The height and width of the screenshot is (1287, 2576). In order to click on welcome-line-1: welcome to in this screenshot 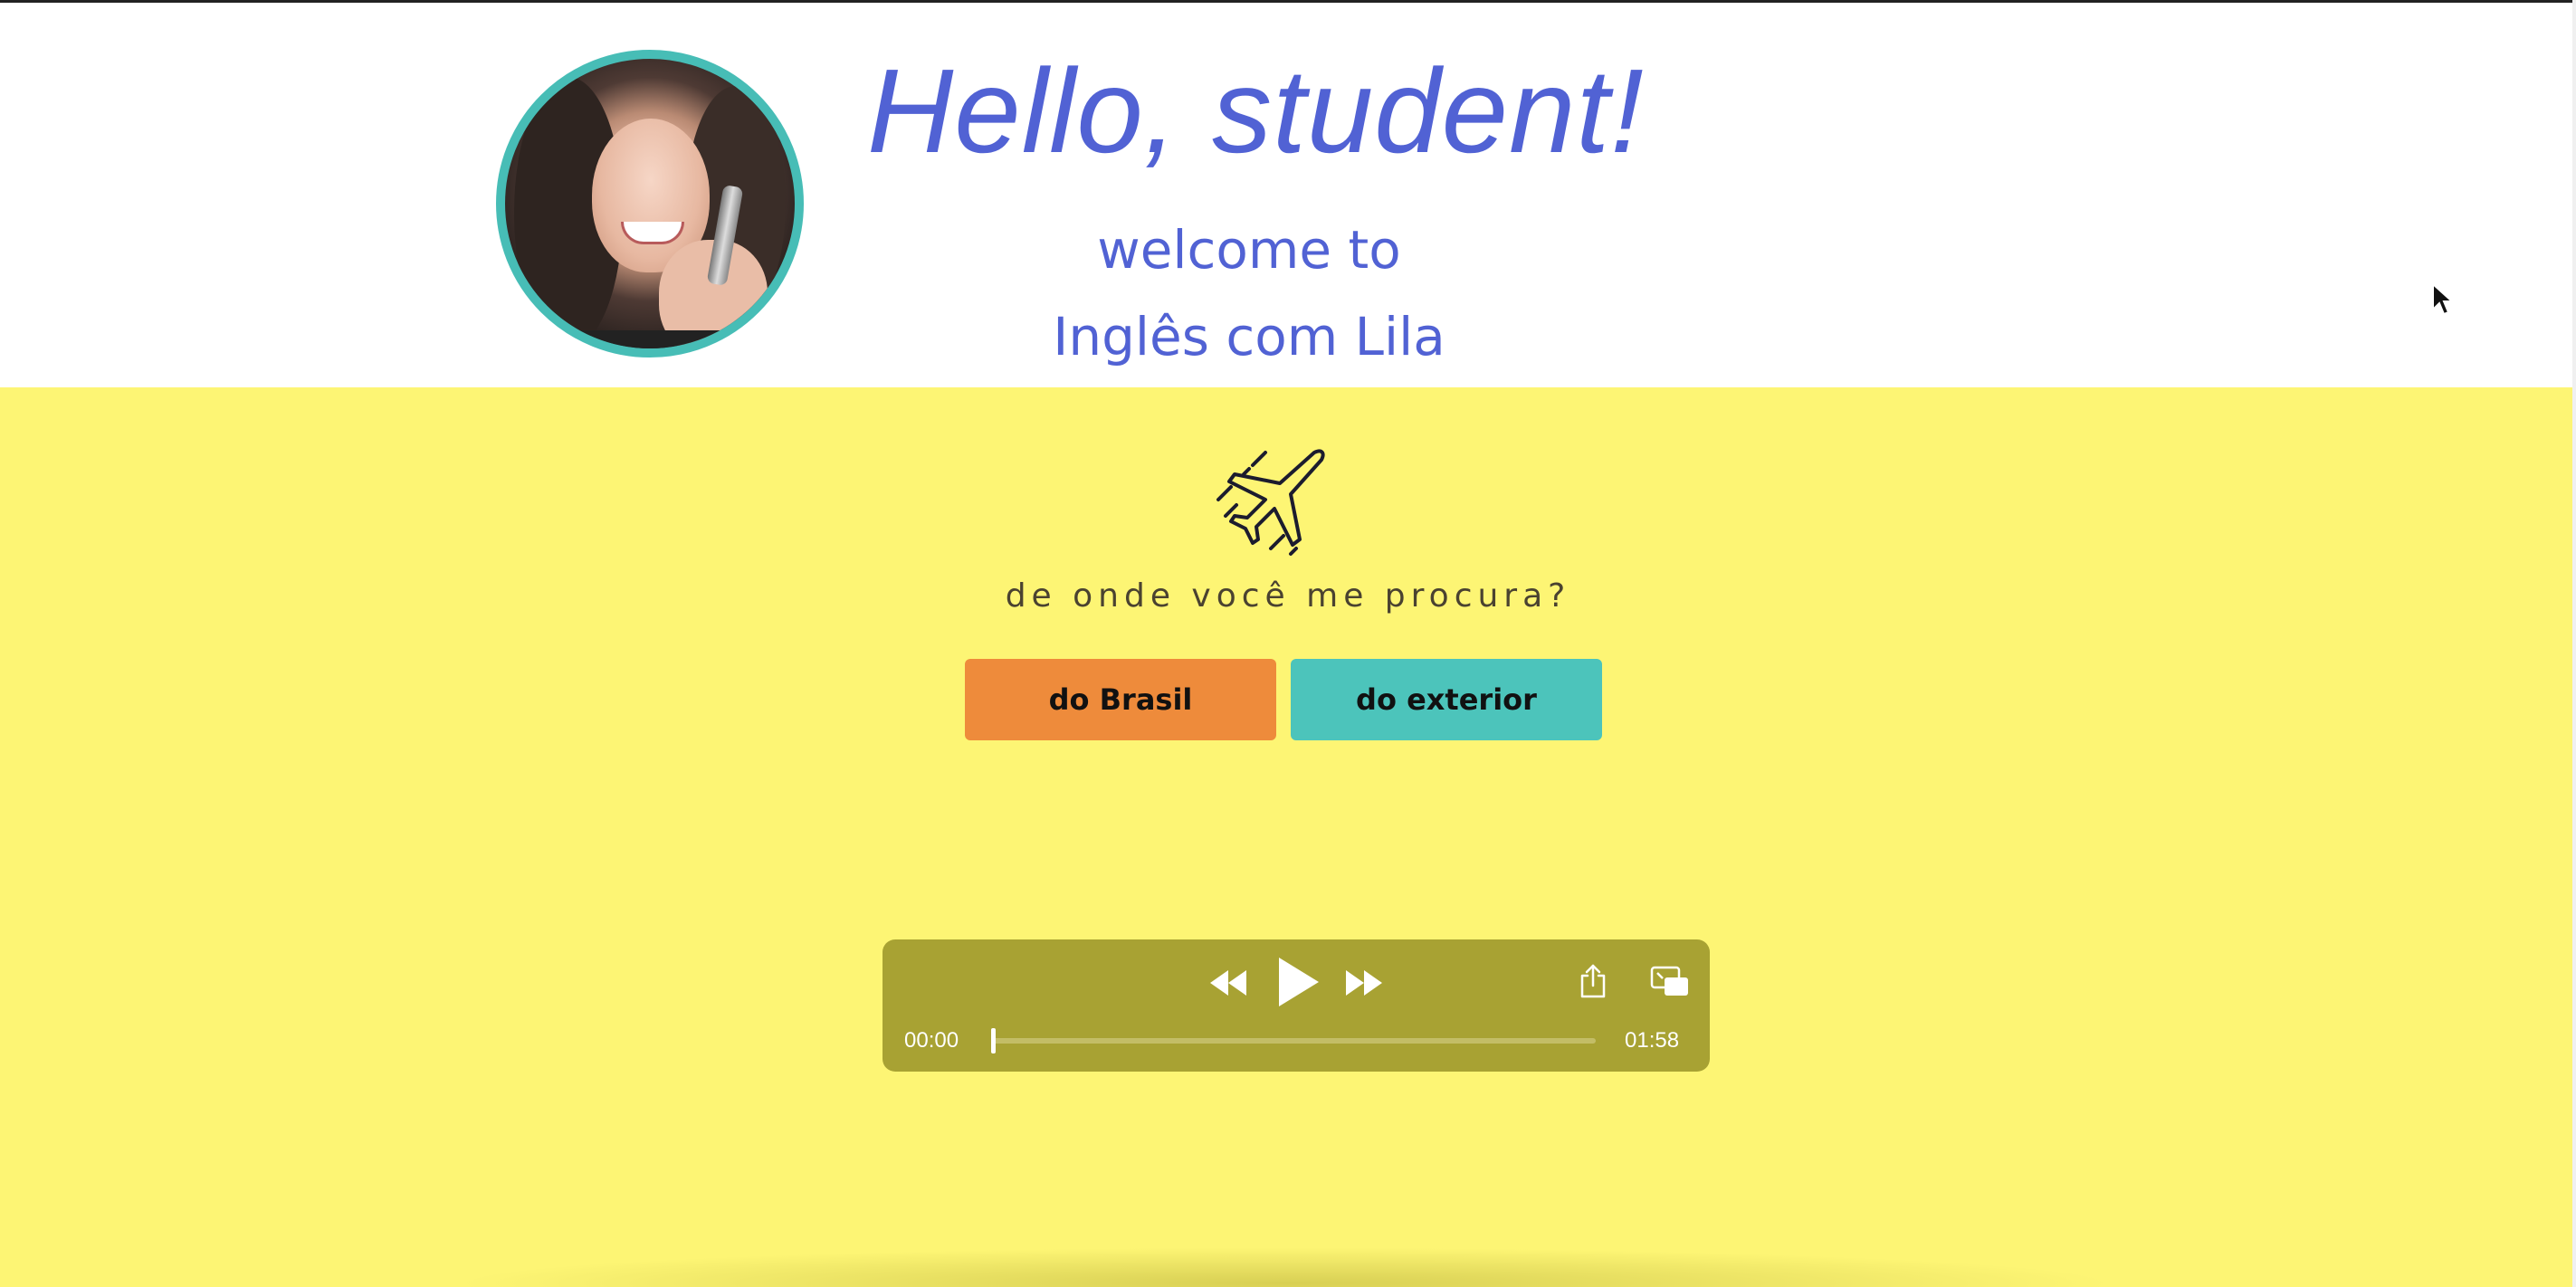, I will do `click(1249, 250)`.